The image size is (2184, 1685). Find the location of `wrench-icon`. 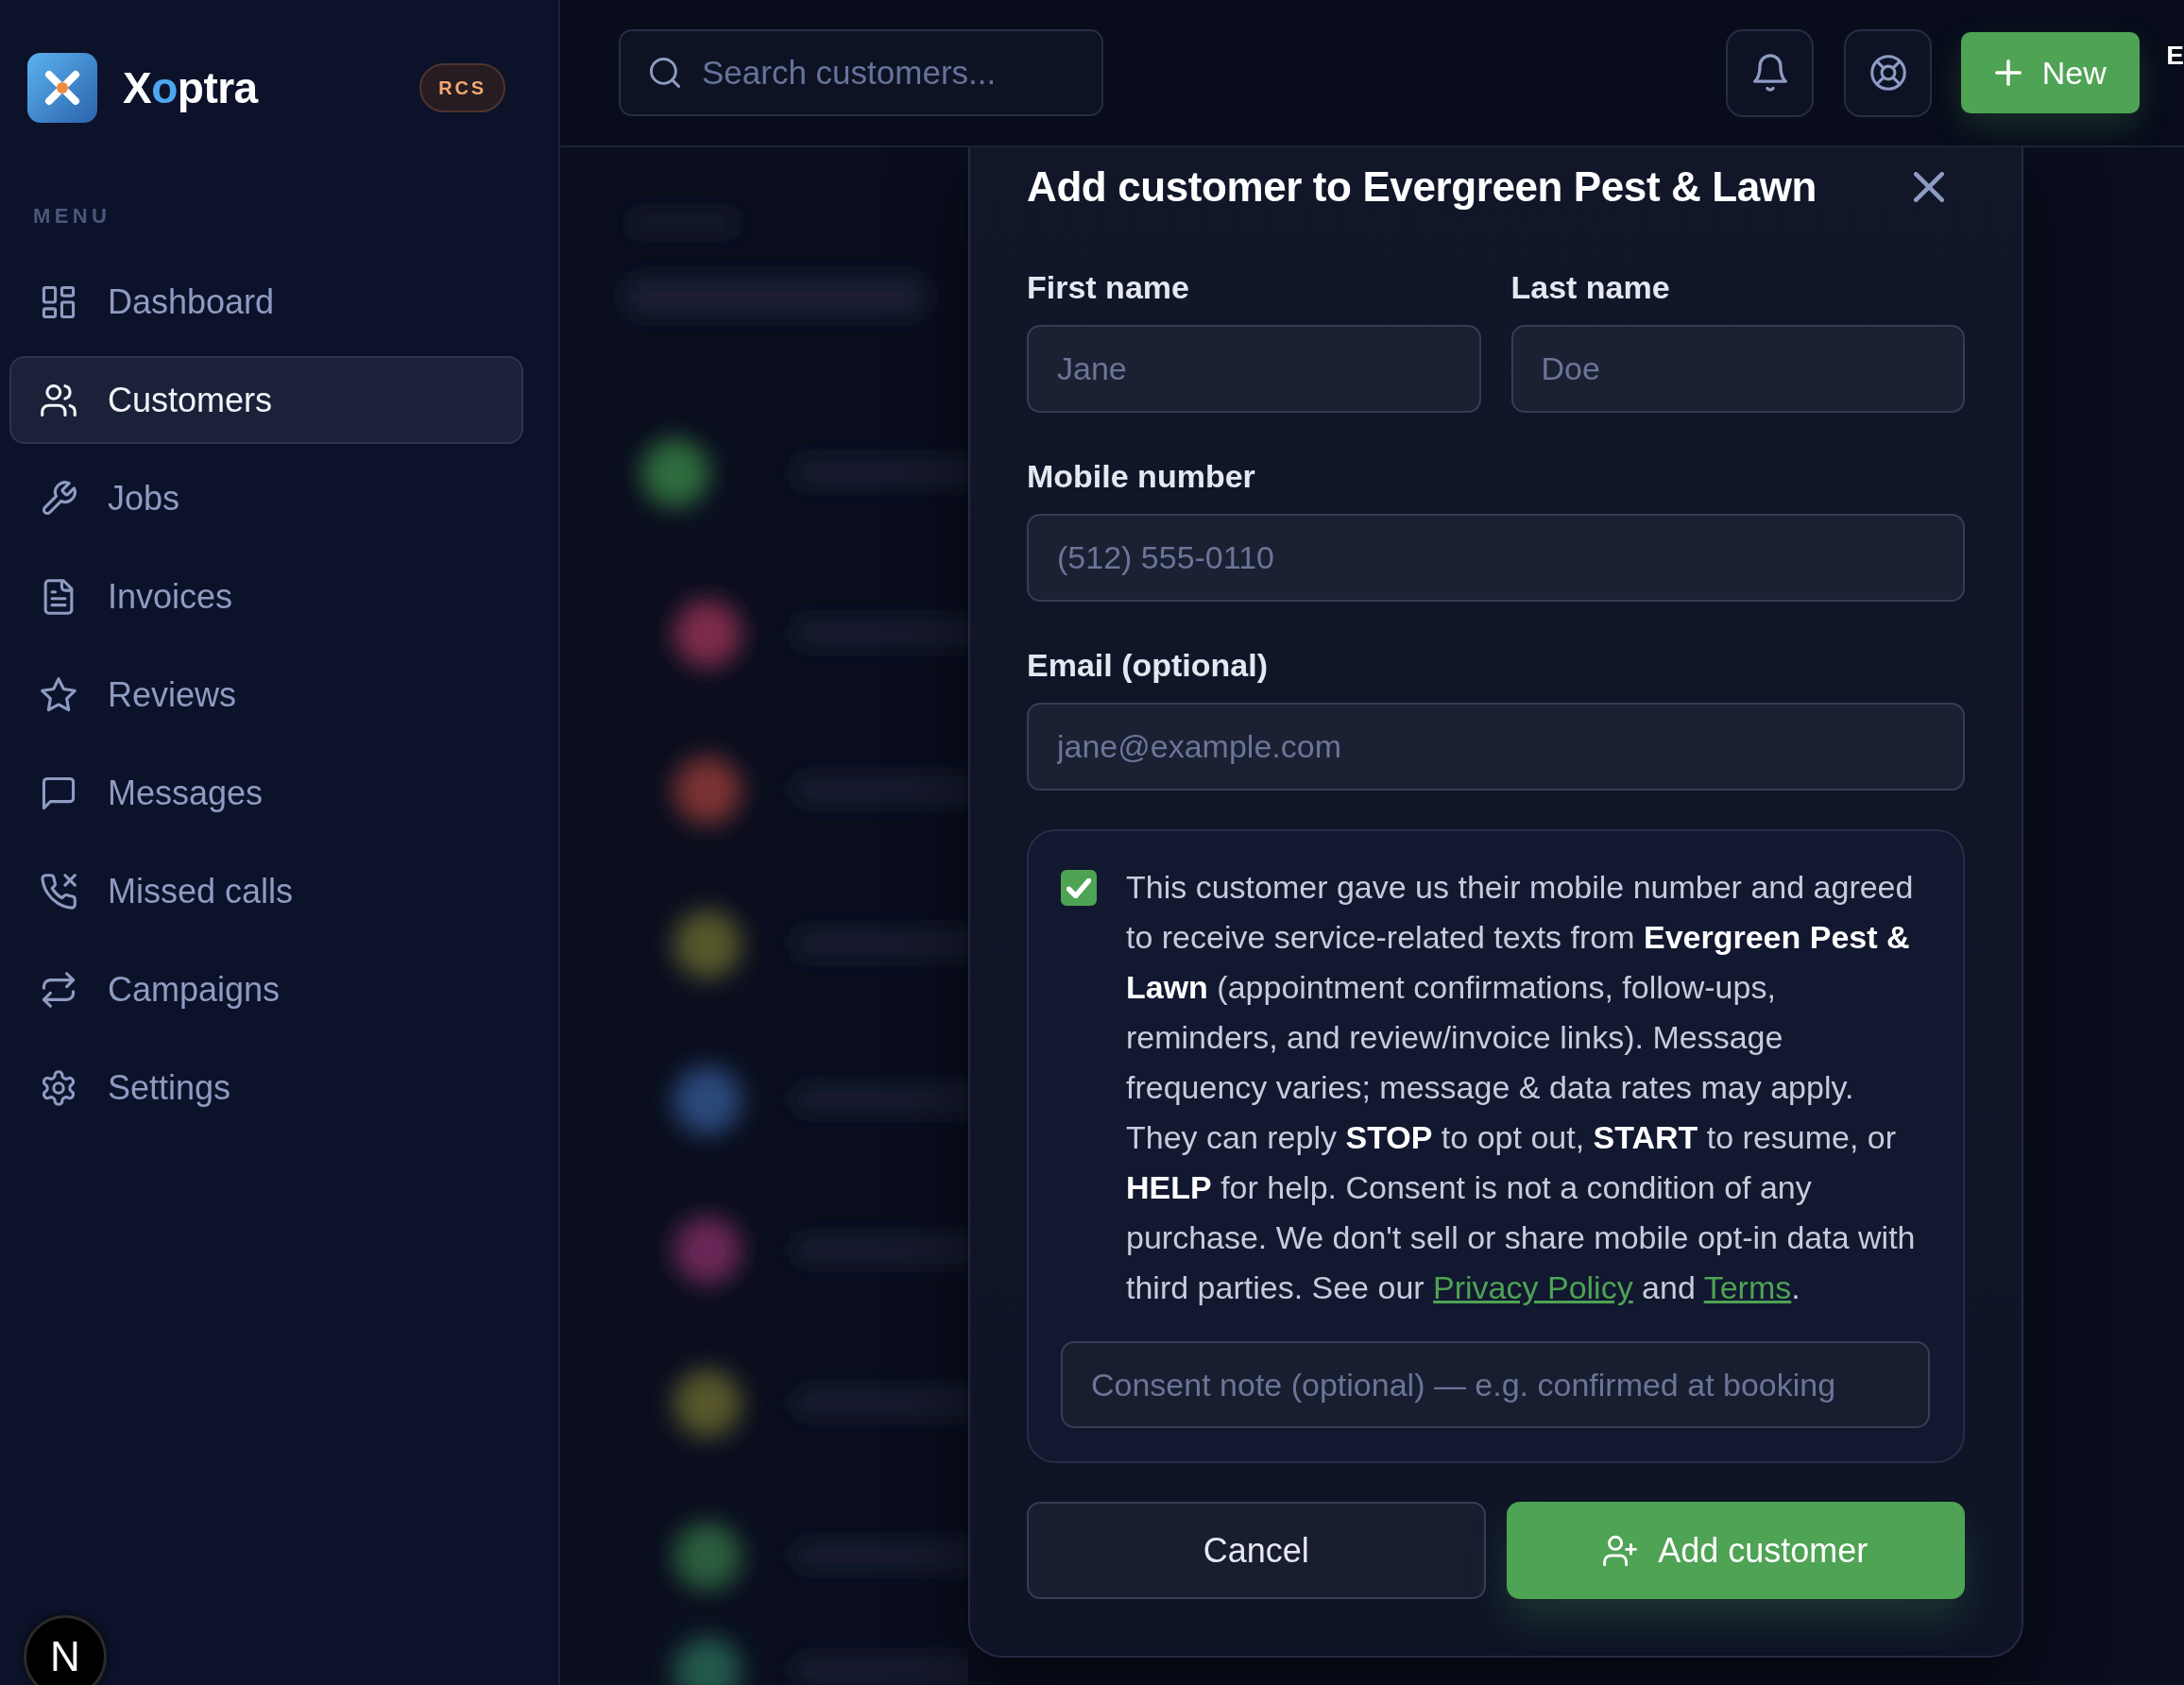

wrench-icon is located at coordinates (59, 498).